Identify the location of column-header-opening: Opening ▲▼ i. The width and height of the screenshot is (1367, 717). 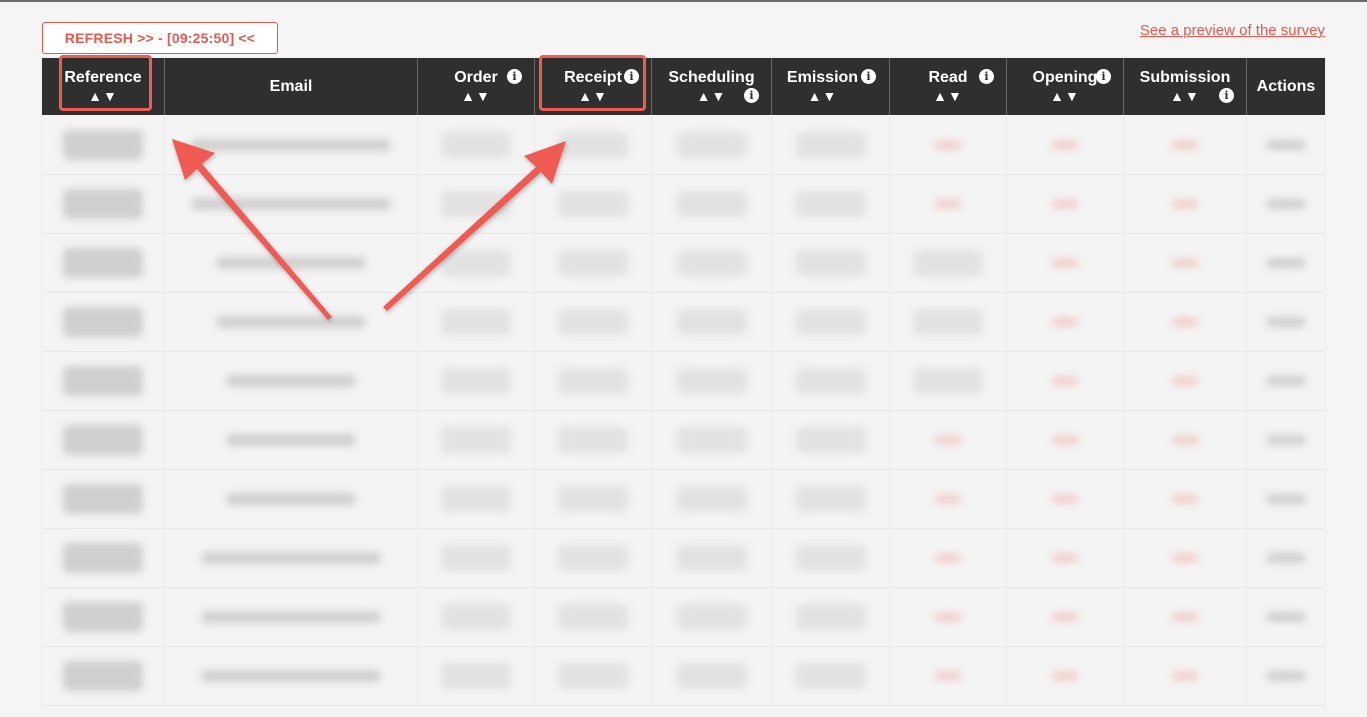
(1065, 86).